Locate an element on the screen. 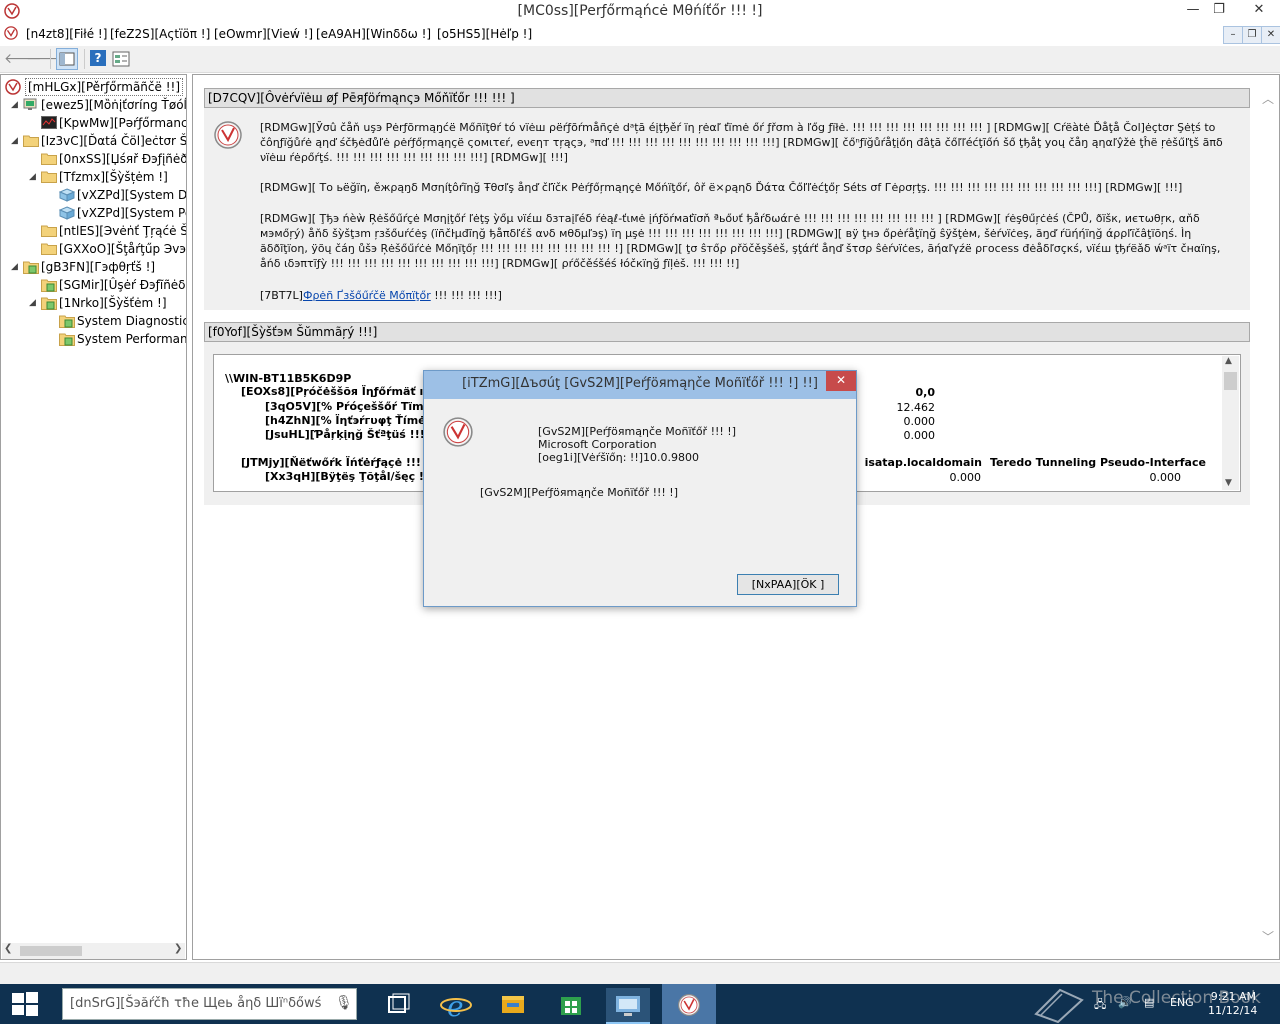  about-perfmon-icon is located at coordinates (458, 432).